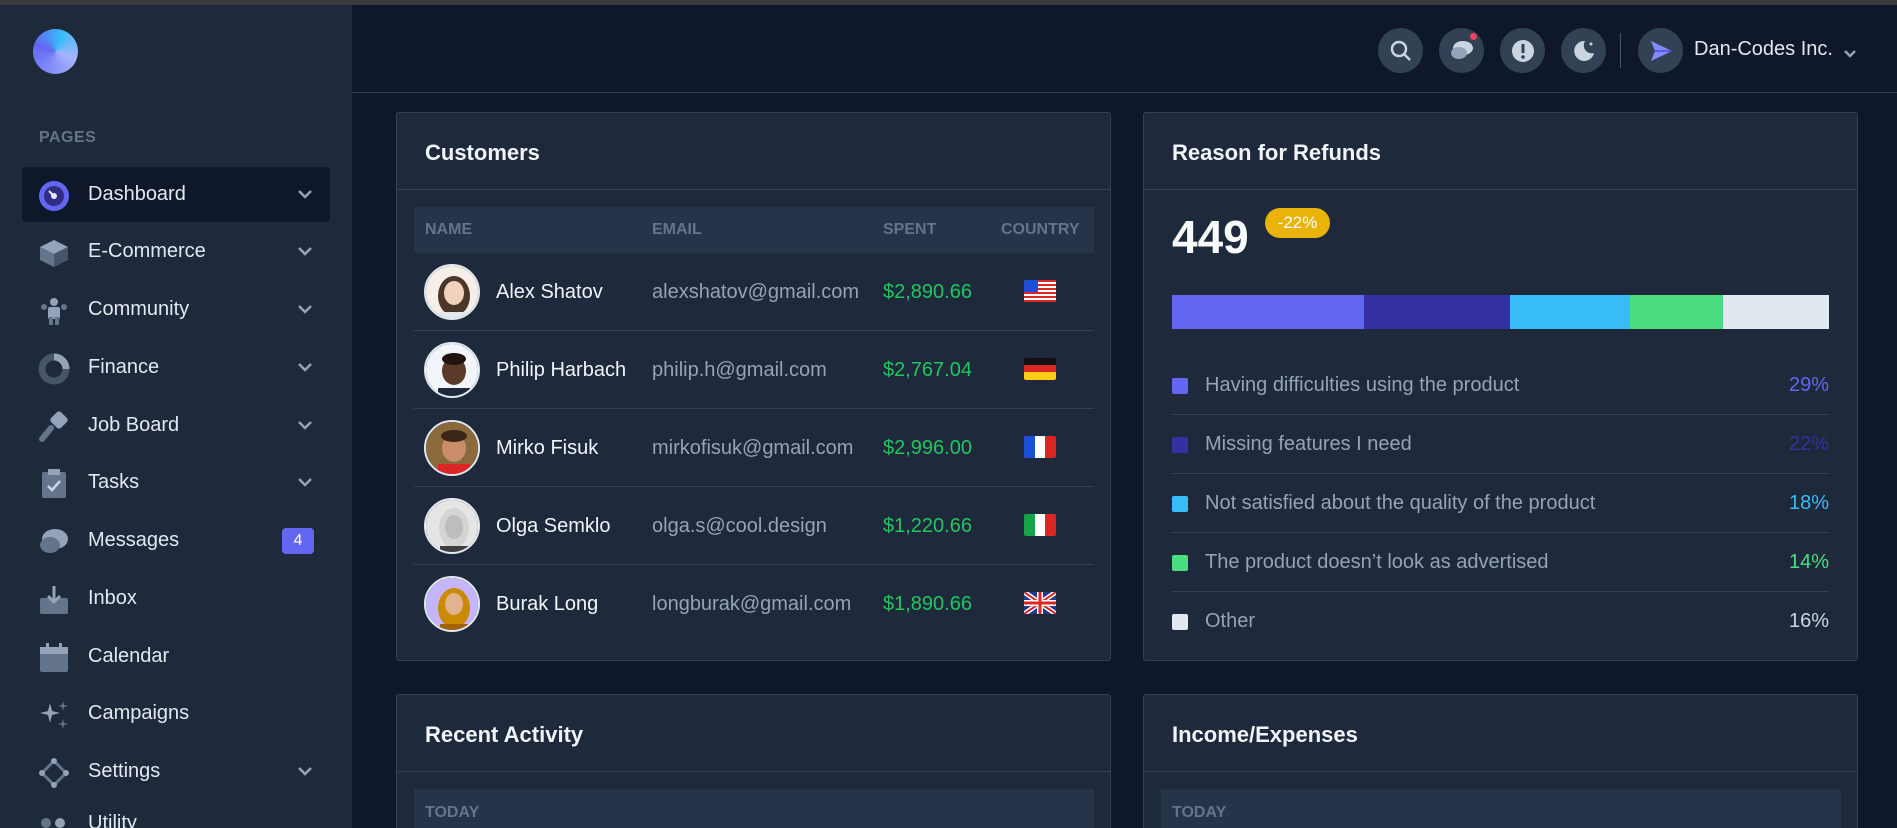 The width and height of the screenshot is (1897, 828). I want to click on customer-email: mirkofisuk@gmail.com, so click(753, 448).